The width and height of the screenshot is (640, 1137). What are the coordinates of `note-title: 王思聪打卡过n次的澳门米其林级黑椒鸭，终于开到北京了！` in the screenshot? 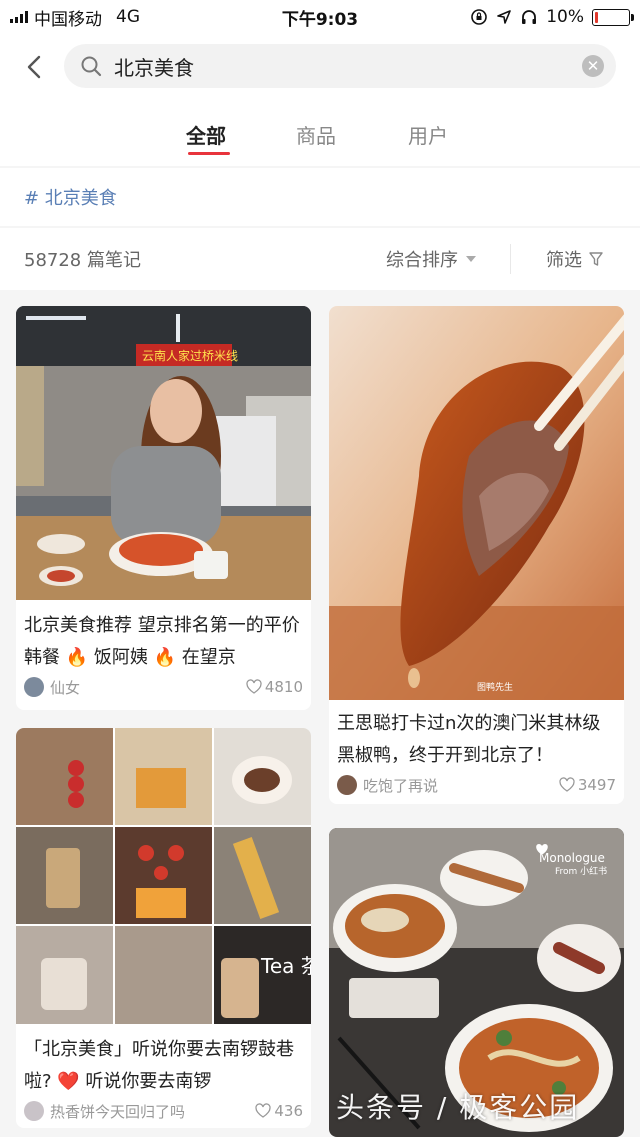 It's located at (476, 740).